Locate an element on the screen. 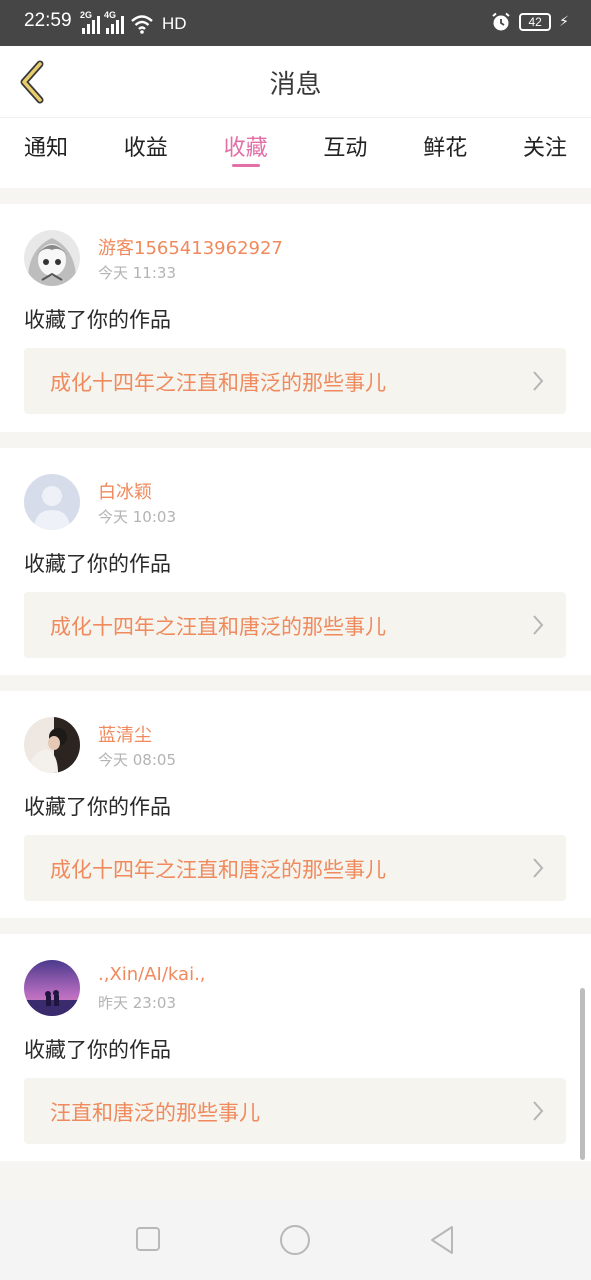 The width and height of the screenshot is (591, 1280). status-bar: 22:59 2G 4G HD 42 ⚡ is located at coordinates (295, 23).